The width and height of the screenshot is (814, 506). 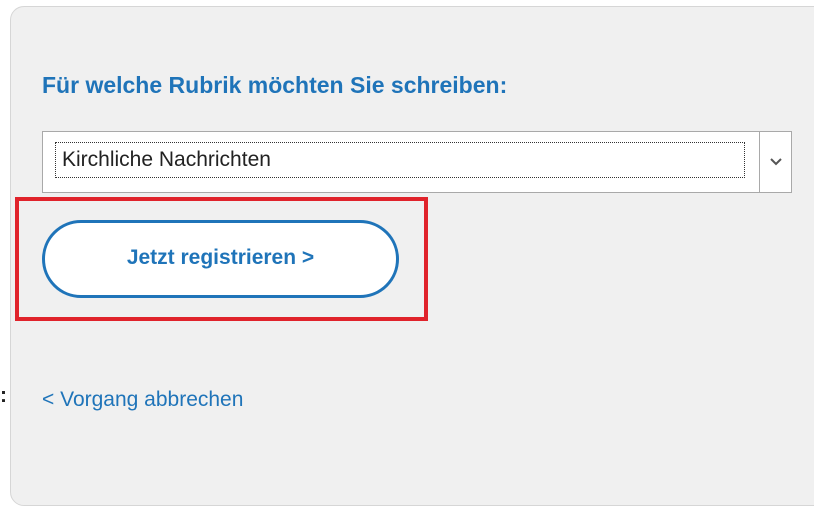 What do you see at coordinates (275, 85) in the screenshot?
I see `form-heading: Für welche Rubrik möchten Sie schreiben:` at bounding box center [275, 85].